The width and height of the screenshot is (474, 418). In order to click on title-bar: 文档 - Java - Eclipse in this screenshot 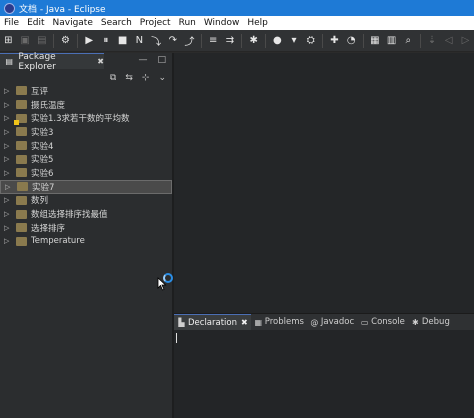, I will do `click(237, 8)`.